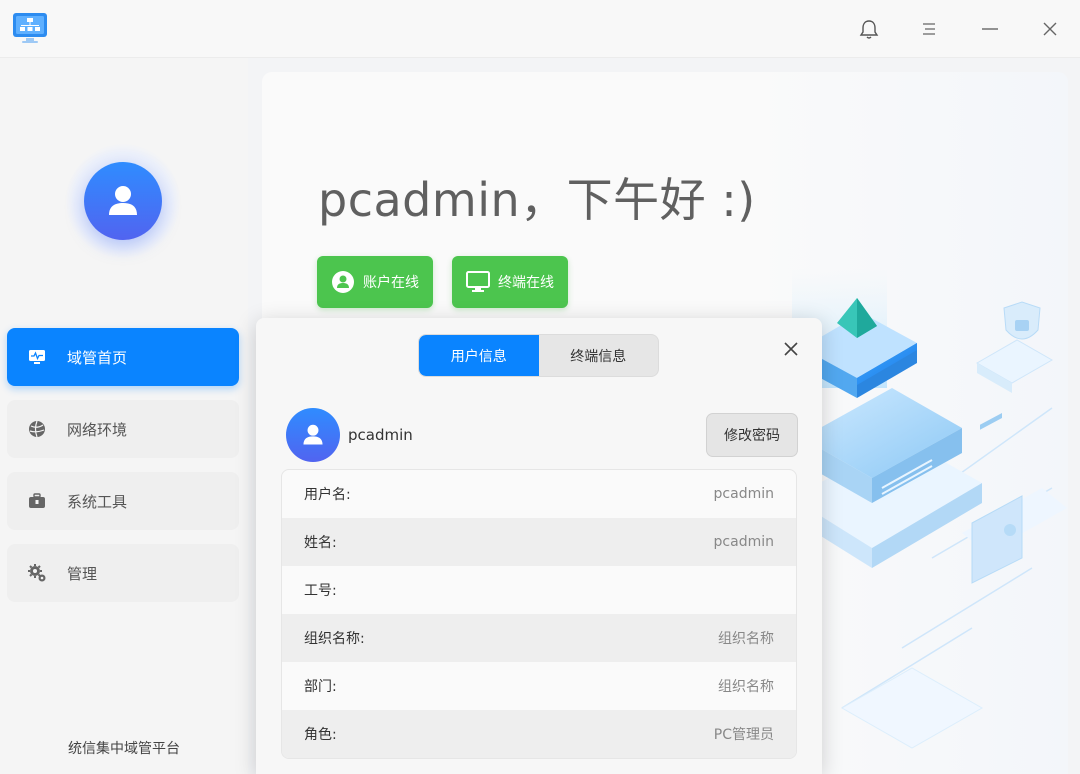  Describe the element at coordinates (526, 283) in the screenshot. I see `terminal-online-label: 终端在线` at that location.